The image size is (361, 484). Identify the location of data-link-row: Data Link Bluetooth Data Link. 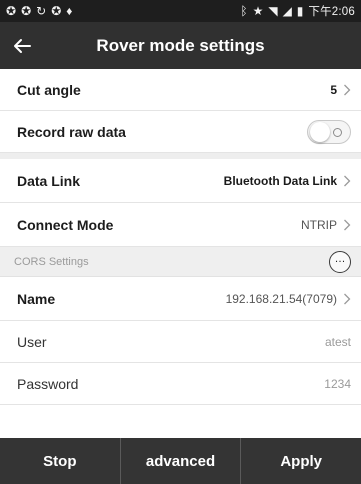
(180, 181).